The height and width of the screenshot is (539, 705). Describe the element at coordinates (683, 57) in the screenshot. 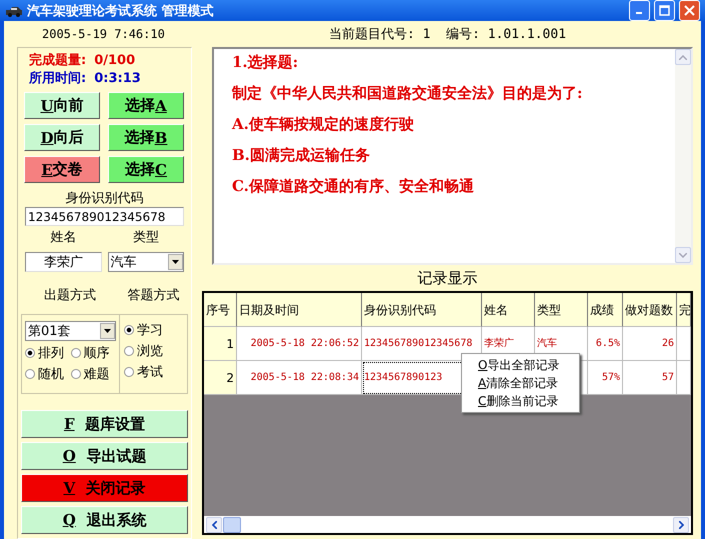

I see `scroll-up-icon` at that location.